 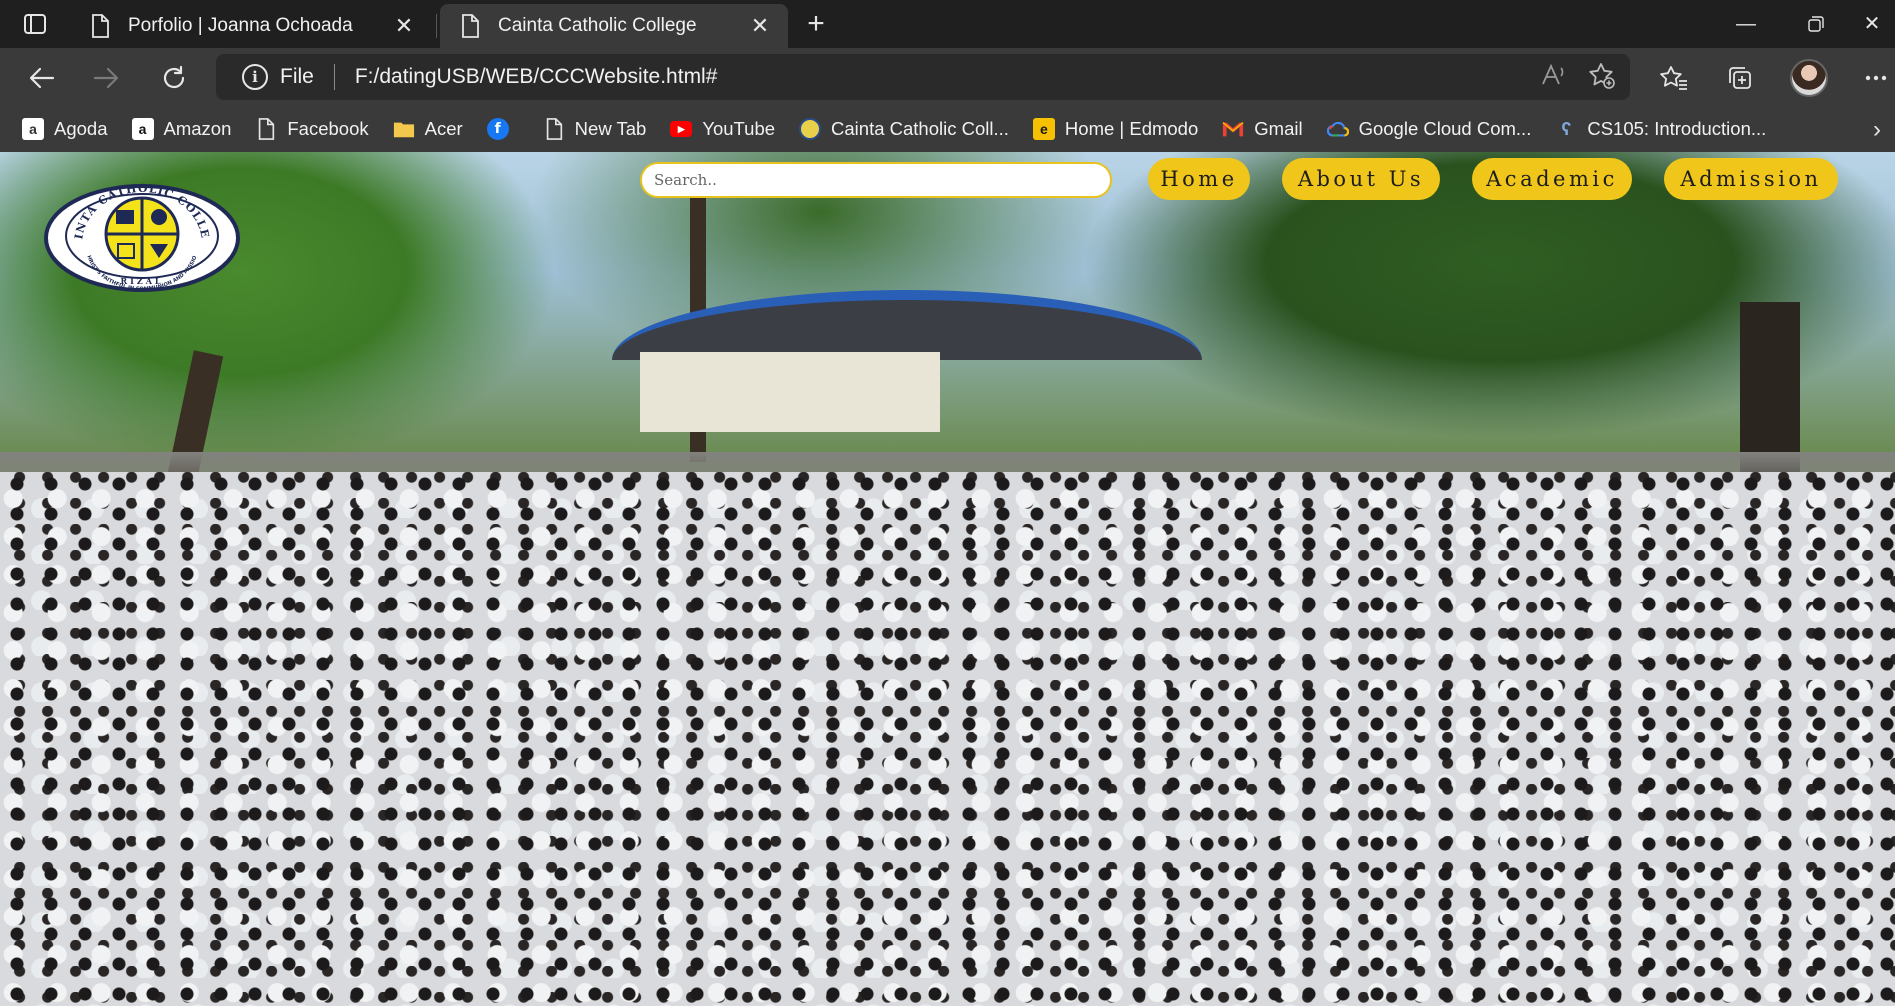 What do you see at coordinates (174, 78) in the screenshot?
I see `reload-icon` at bounding box center [174, 78].